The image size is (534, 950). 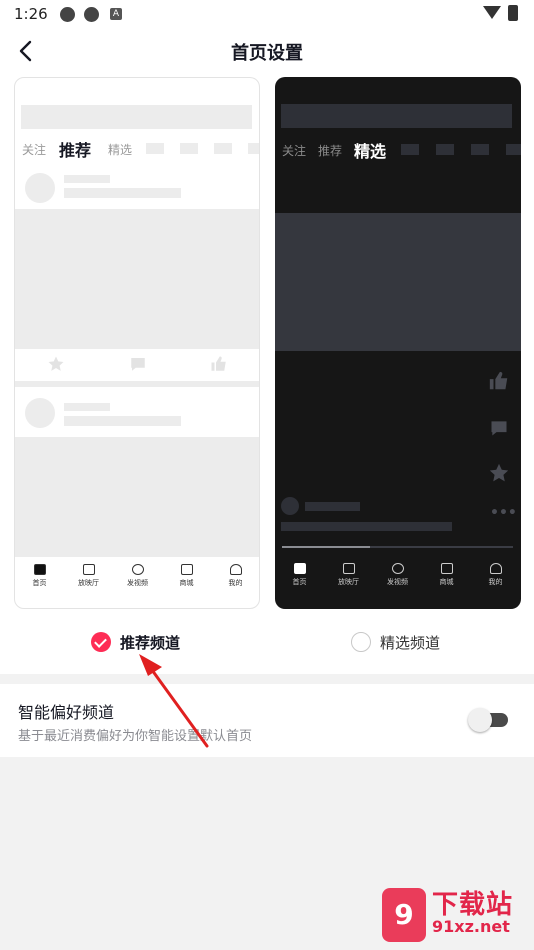 What do you see at coordinates (404, 915) in the screenshot?
I see `watermark-logo: 9` at bounding box center [404, 915].